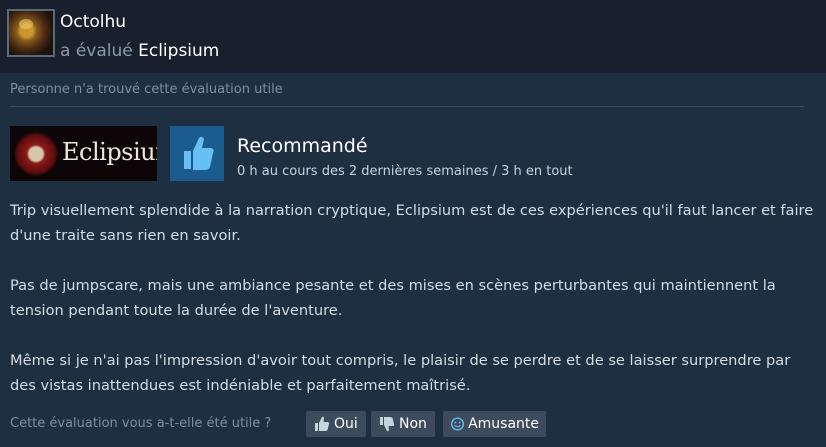 This screenshot has height=447, width=826. What do you see at coordinates (346, 424) in the screenshot?
I see `vote-yes-label: Oui` at bounding box center [346, 424].